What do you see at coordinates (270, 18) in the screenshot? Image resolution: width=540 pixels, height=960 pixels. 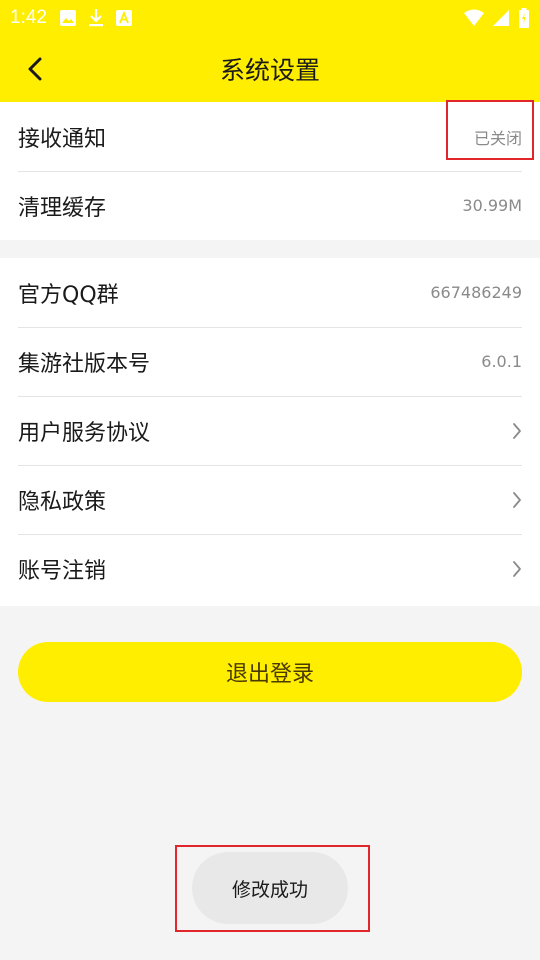 I see `status-bar: 1:42` at bounding box center [270, 18].